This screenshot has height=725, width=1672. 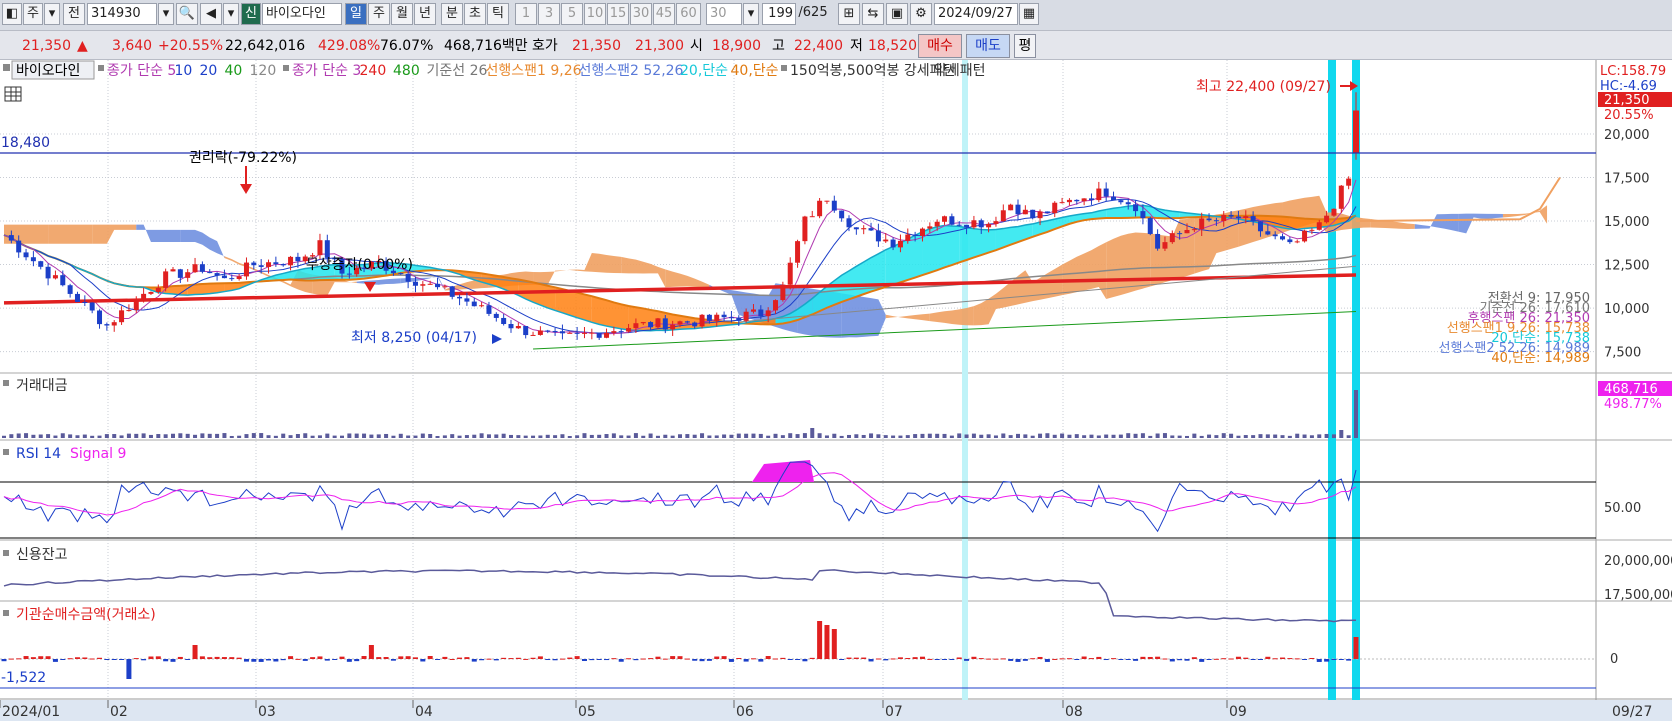 I want to click on legend-box-icon, so click(x=6, y=67).